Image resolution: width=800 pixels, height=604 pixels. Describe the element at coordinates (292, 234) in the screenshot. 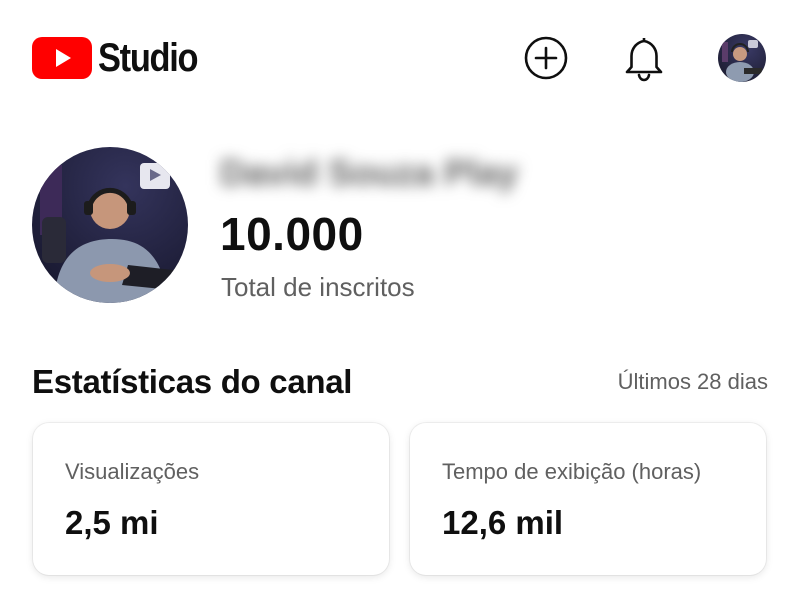

I see `subscriber-count: 10.000` at that location.